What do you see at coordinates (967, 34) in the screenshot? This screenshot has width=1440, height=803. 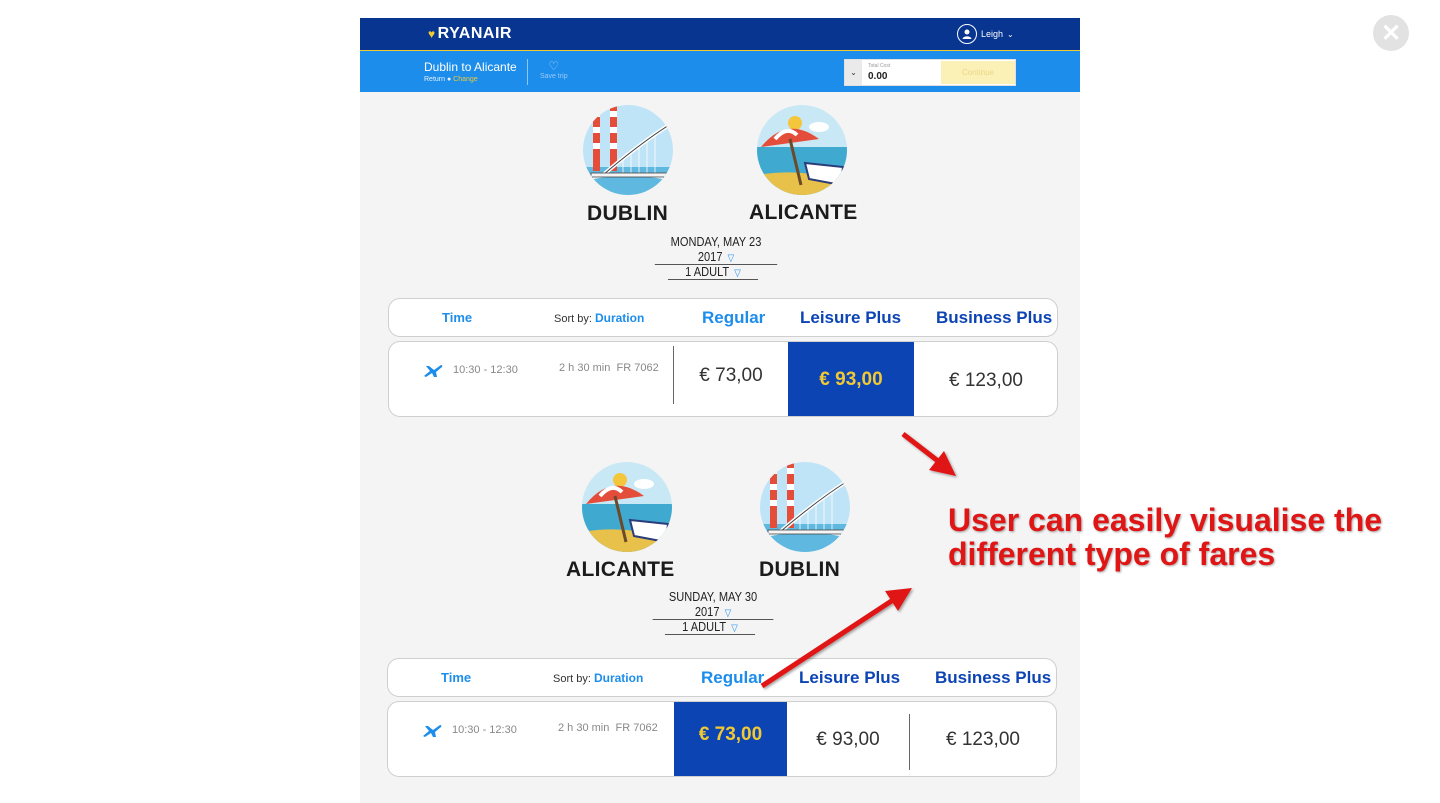 I see `user-avatar-icon` at bounding box center [967, 34].